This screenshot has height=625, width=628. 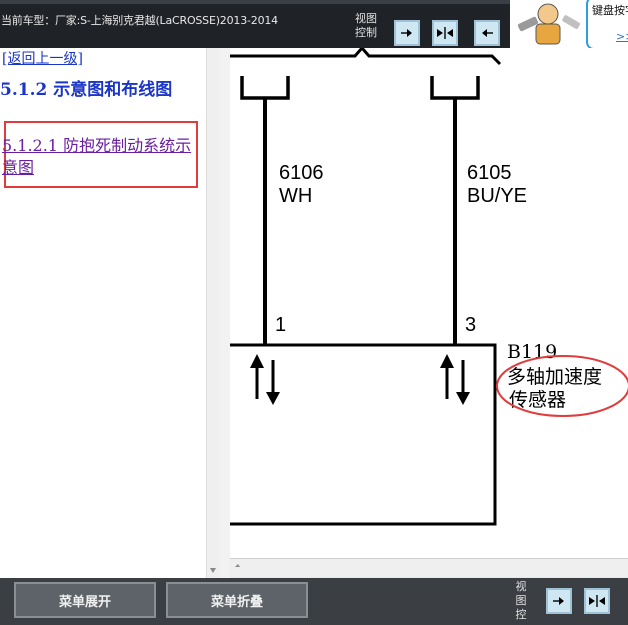 What do you see at coordinates (470, 325) in the screenshot?
I see `right-pin-number: 3` at bounding box center [470, 325].